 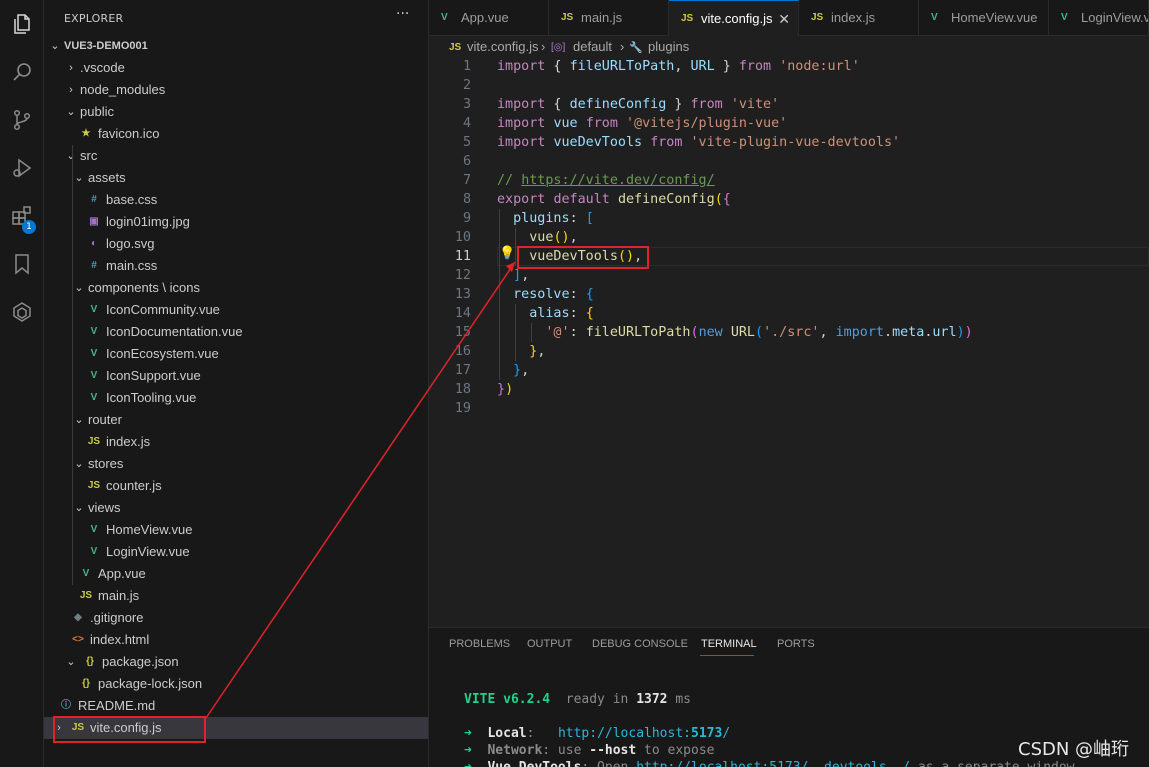 What do you see at coordinates (796, 644) in the screenshot?
I see `panel-tab-ports: PORTS` at bounding box center [796, 644].